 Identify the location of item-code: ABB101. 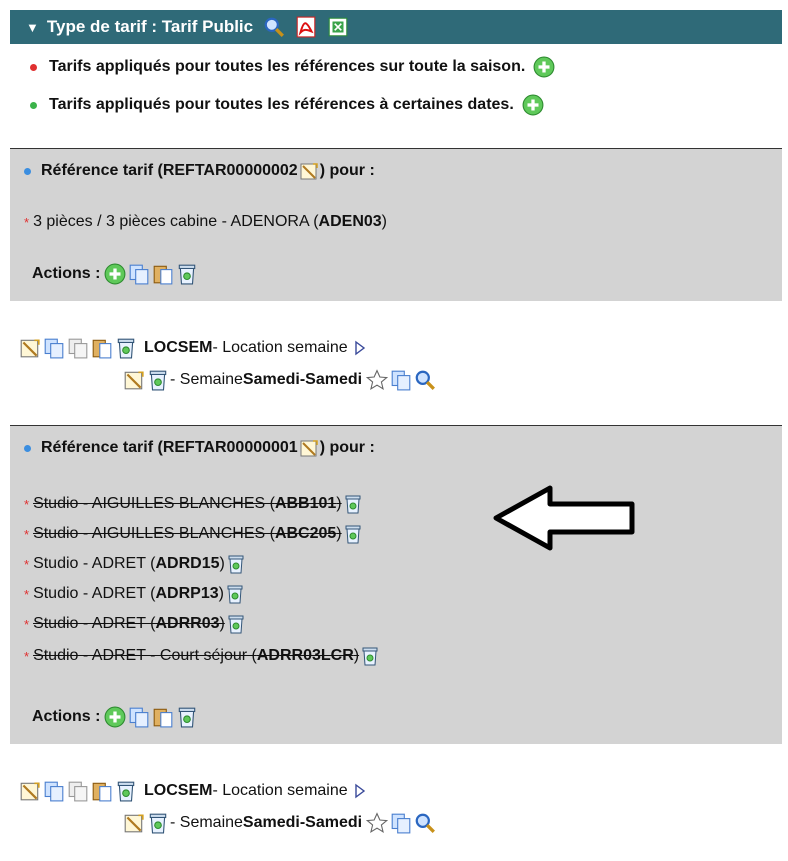
(305, 503).